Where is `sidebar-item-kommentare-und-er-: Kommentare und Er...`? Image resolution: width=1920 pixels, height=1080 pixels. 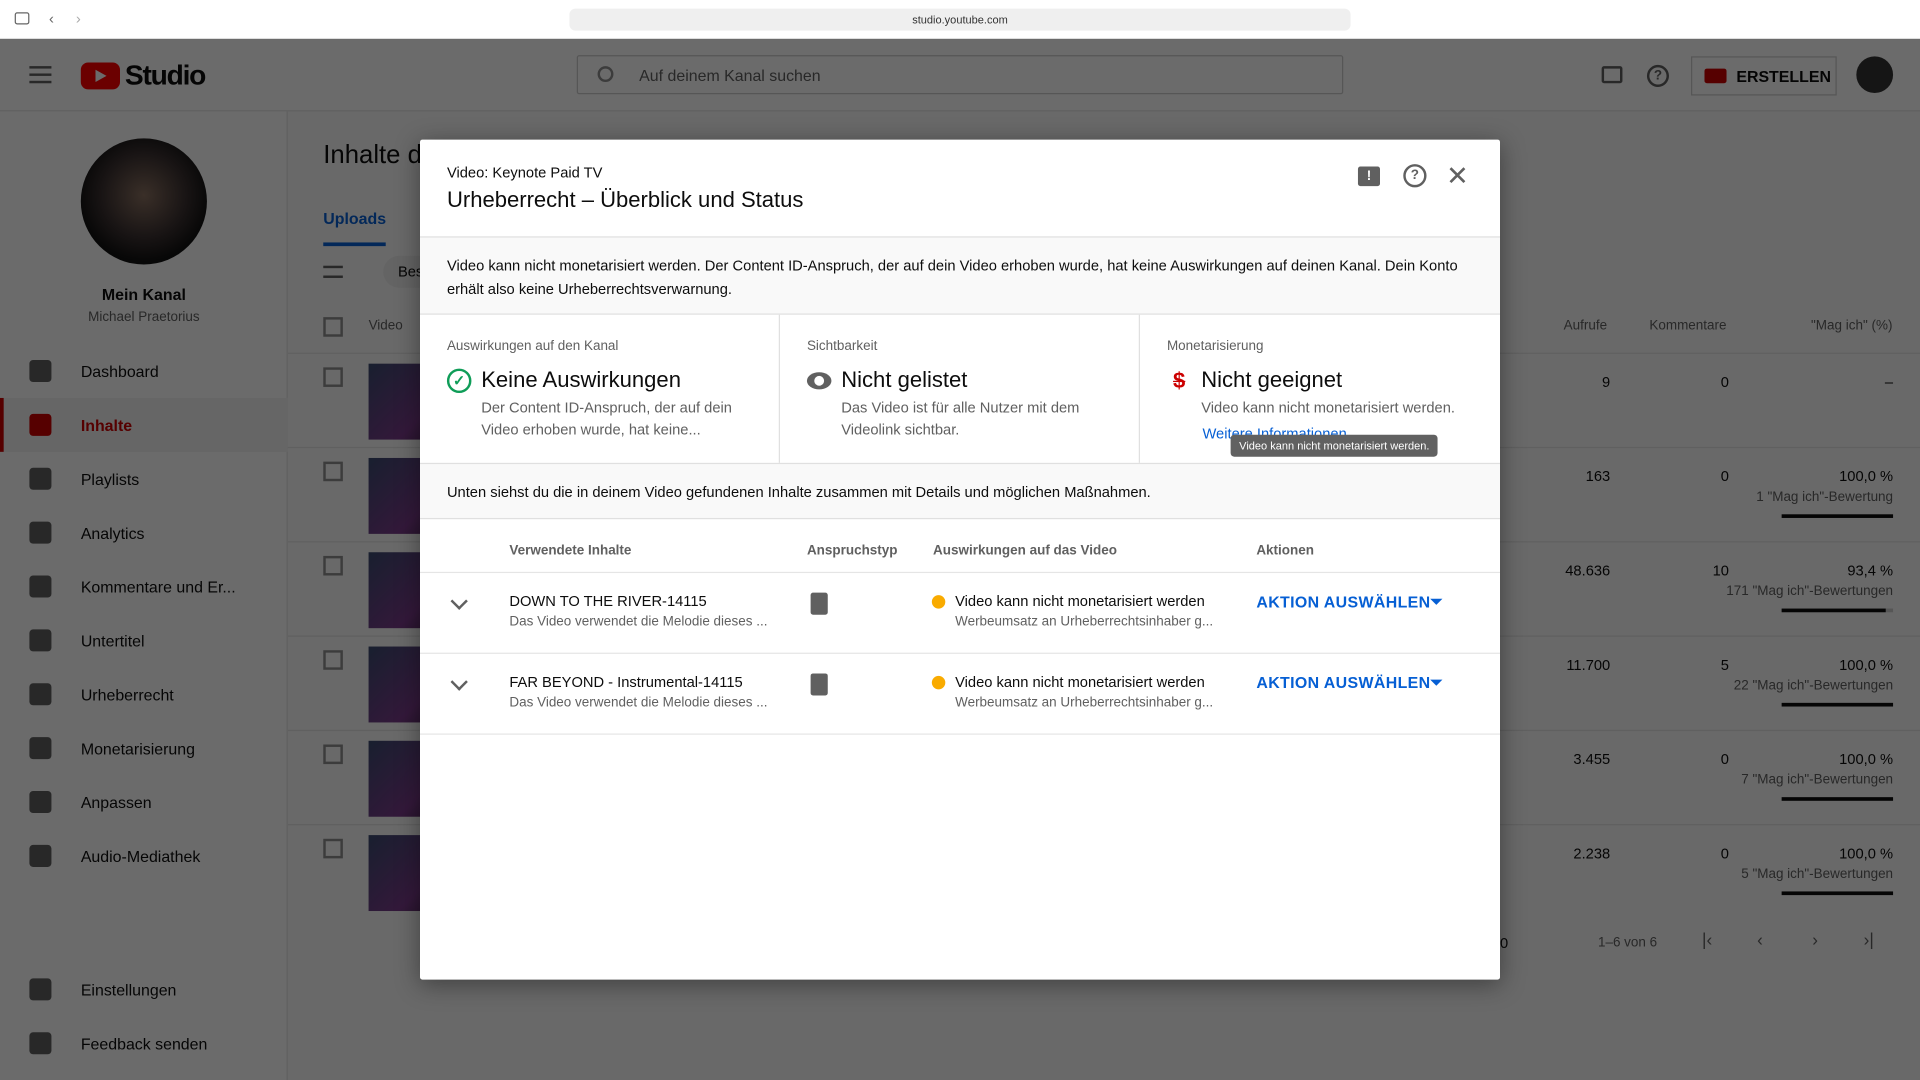
sidebar-item-kommentare-und-er-: Kommentare und Er... is located at coordinates (144, 587).